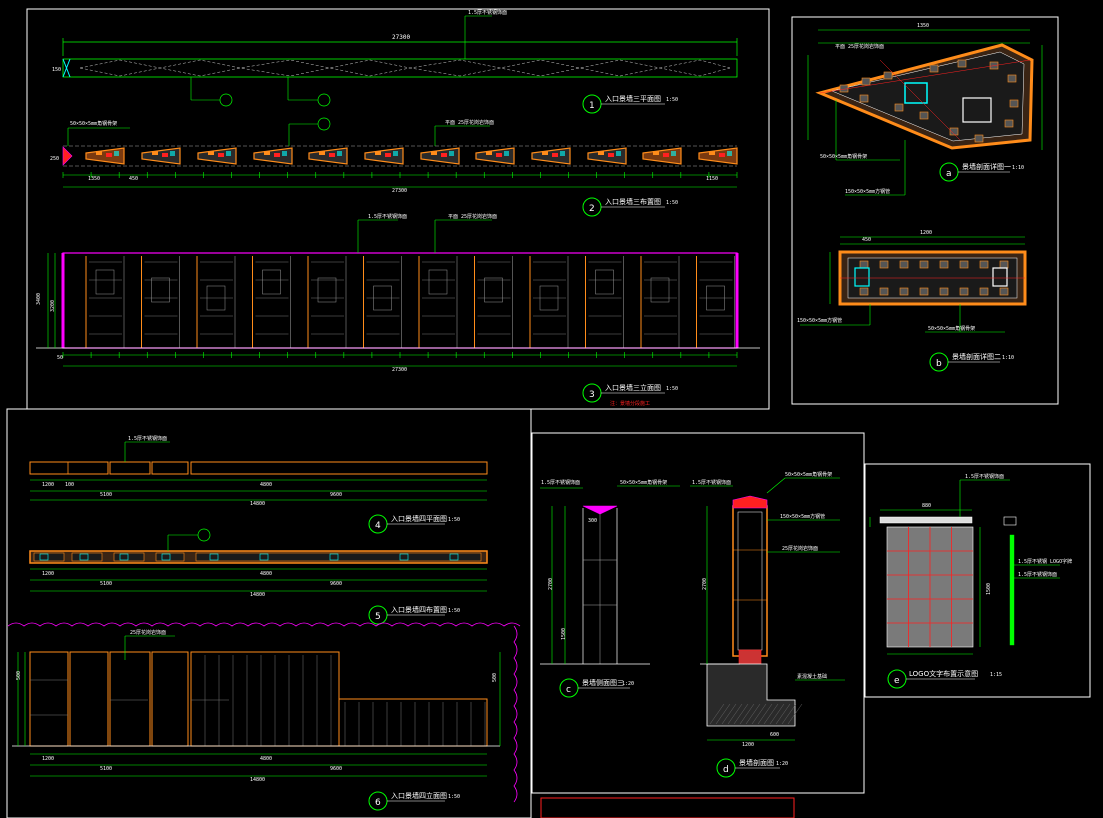 Image resolution: width=1103 pixels, height=818 pixels. What do you see at coordinates (843, 156) in the screenshot?
I see `note-a-frame: 50×50×5mm角钢骨架` at bounding box center [843, 156].